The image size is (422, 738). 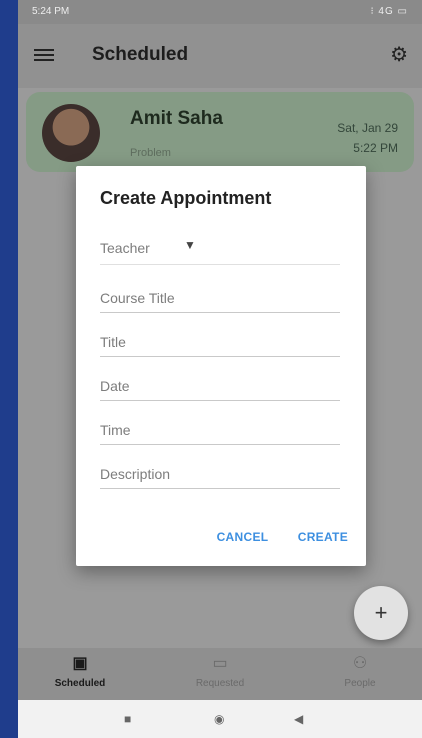 I want to click on gear-icon: ⚙, so click(x=399, y=54).